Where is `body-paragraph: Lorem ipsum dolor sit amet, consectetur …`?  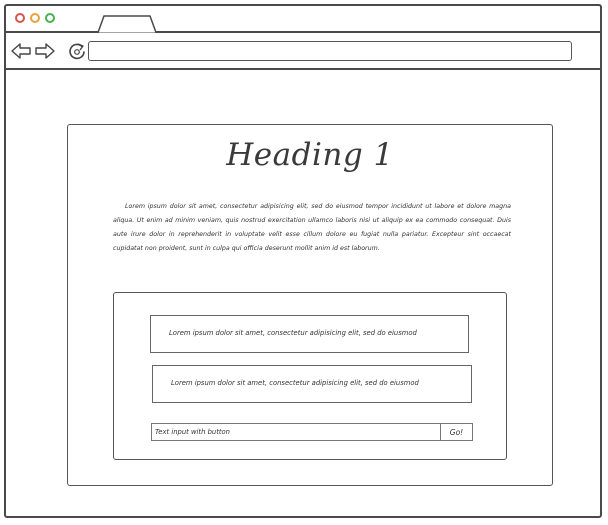
body-paragraph: Lorem ipsum dolor sit amet, consectetur … is located at coordinates (312, 227).